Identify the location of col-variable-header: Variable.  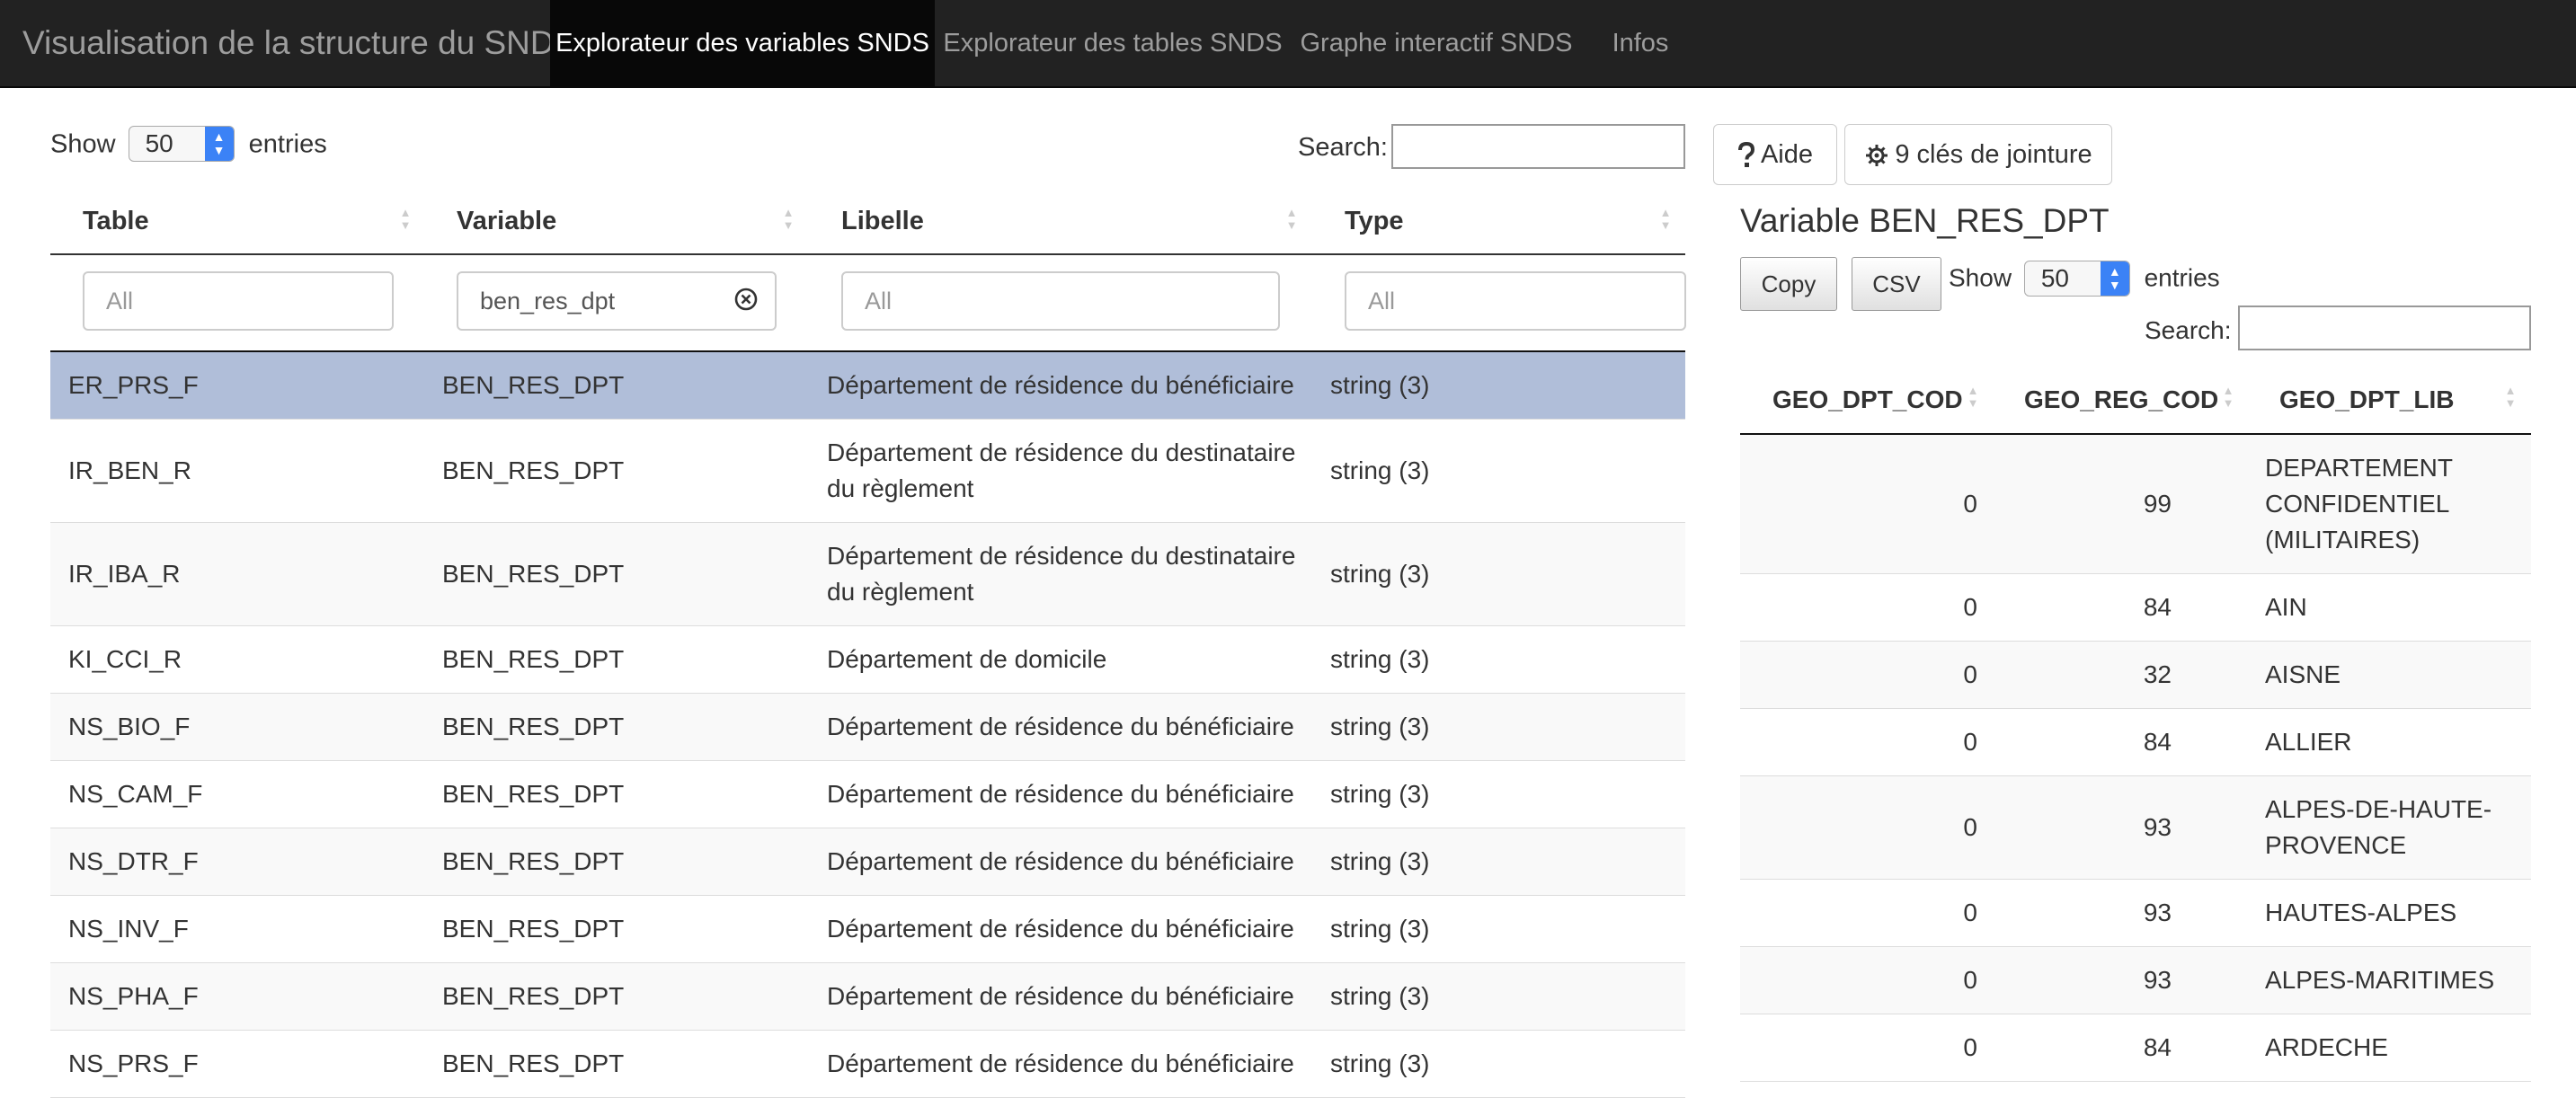
(506, 221).